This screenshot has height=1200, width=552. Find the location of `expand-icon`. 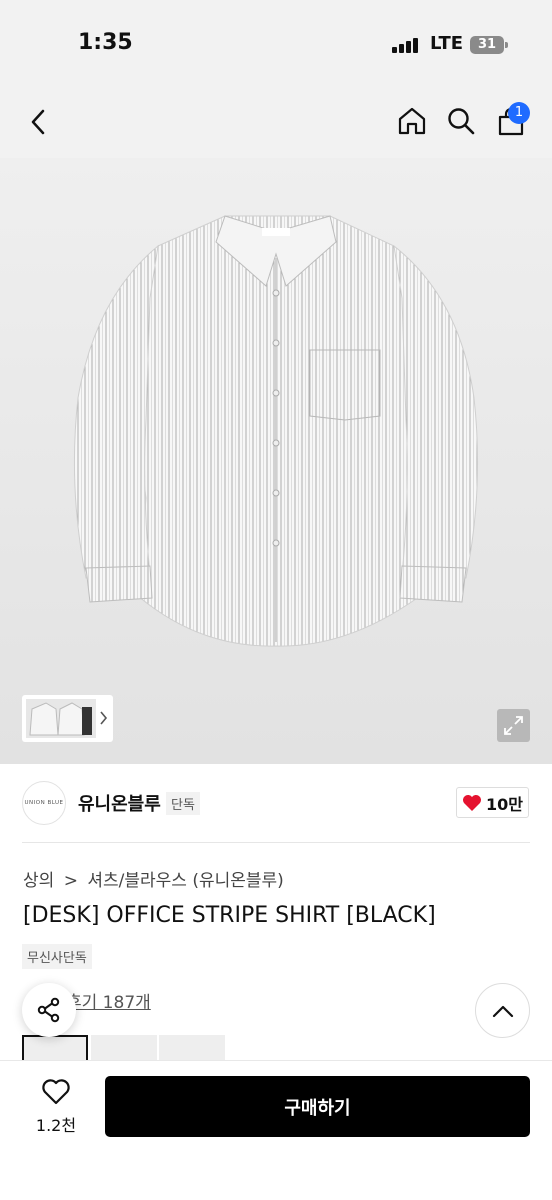

expand-icon is located at coordinates (513, 725).